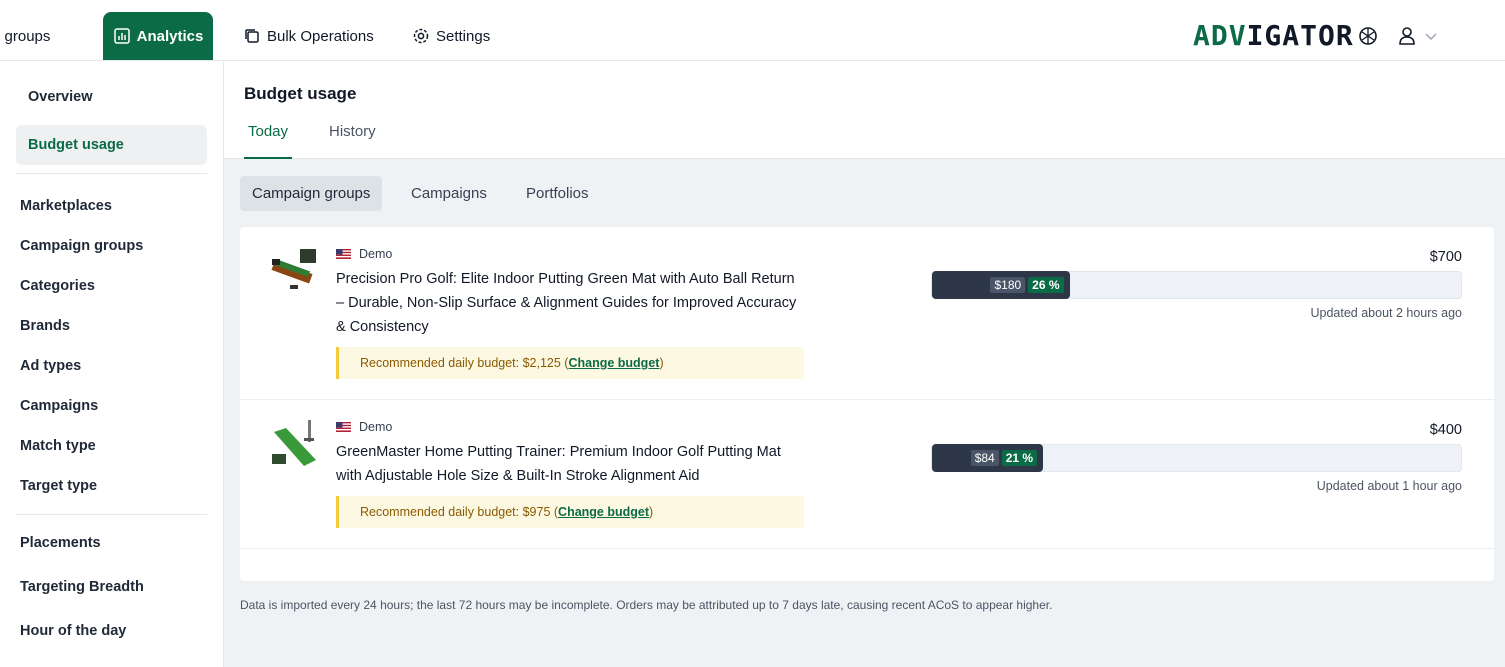 The width and height of the screenshot is (1505, 667). What do you see at coordinates (1046, 285) in the screenshot?
I see `spent-percent: 26 %` at bounding box center [1046, 285].